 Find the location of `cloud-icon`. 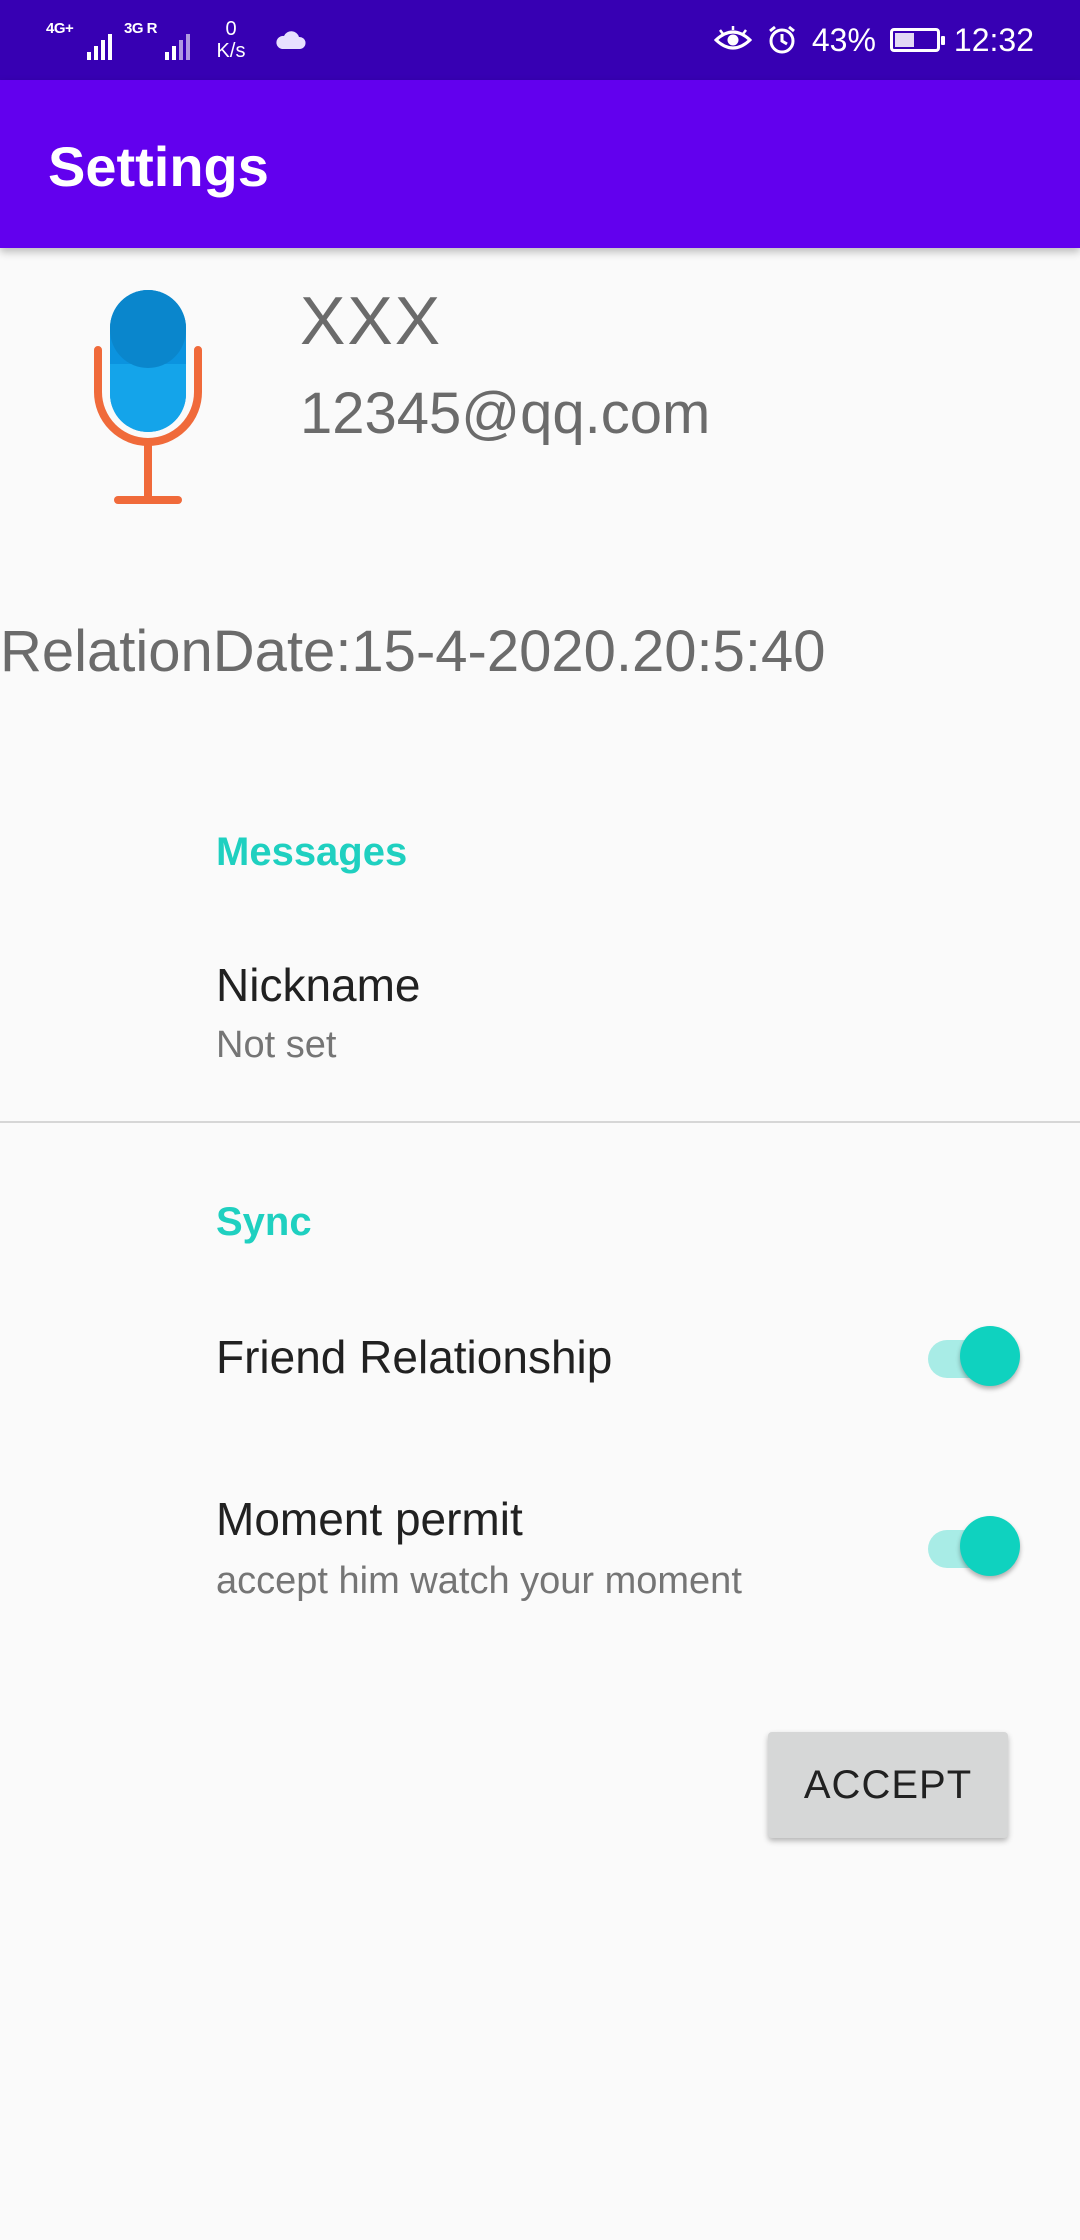

cloud-icon is located at coordinates (291, 40).